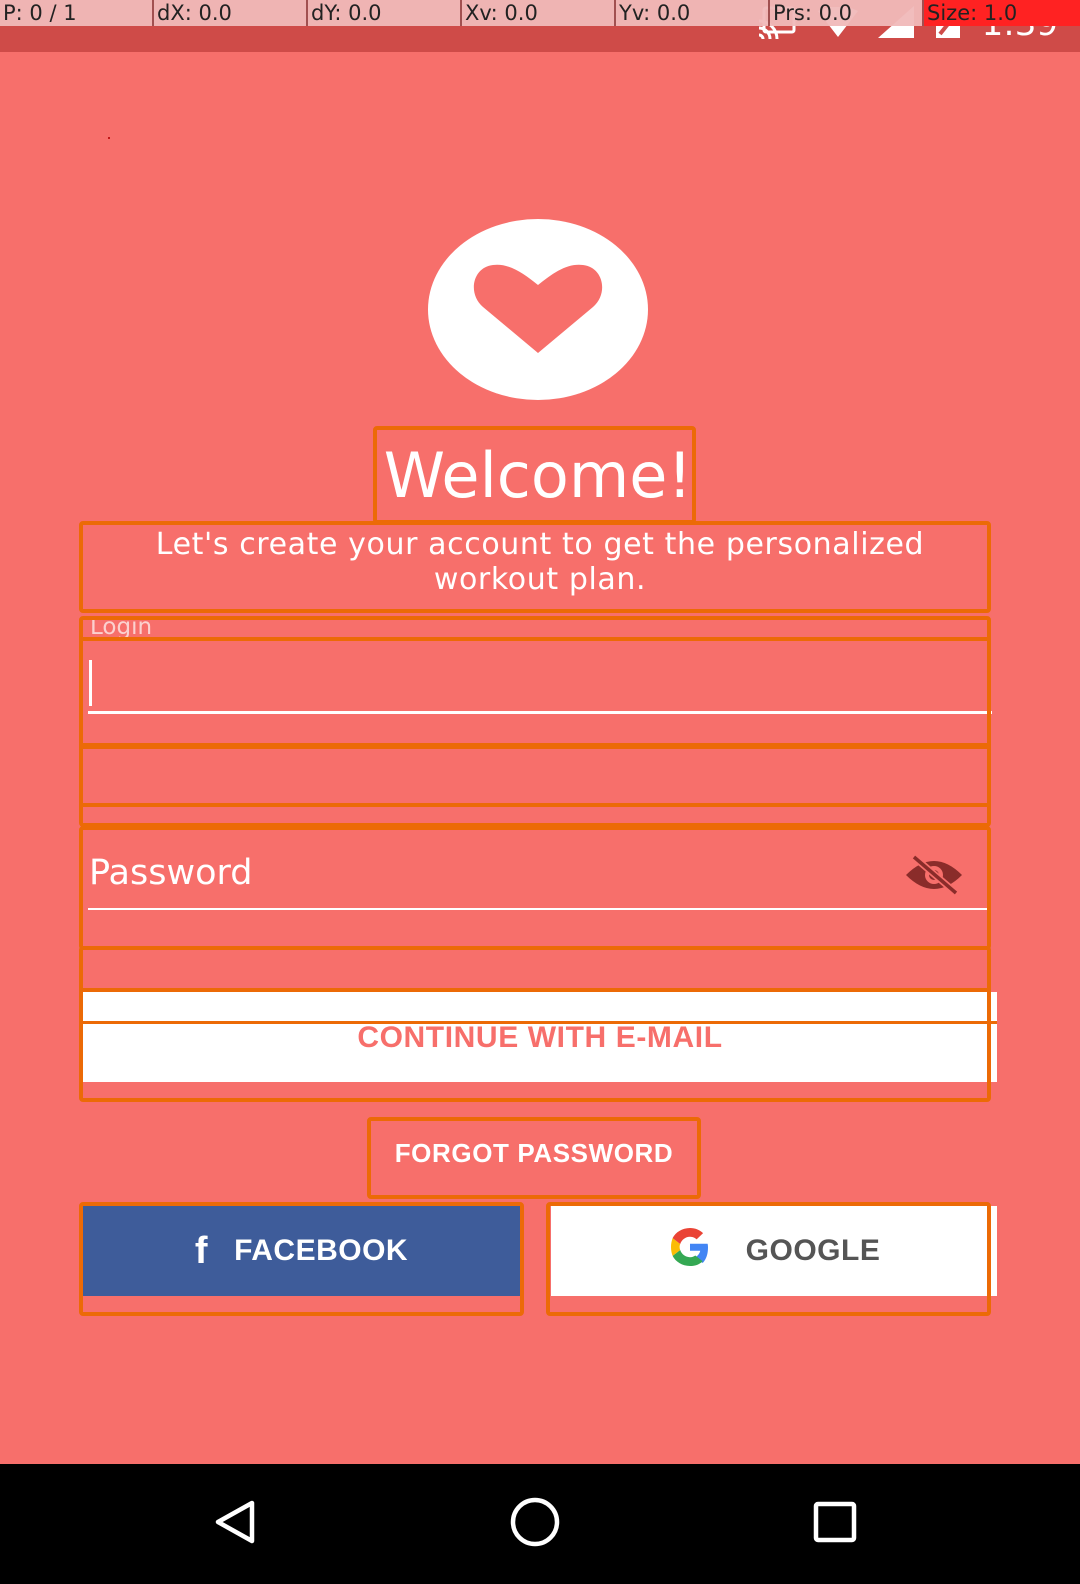  Describe the element at coordinates (535, 567) in the screenshot. I see `subtitle-outline` at that location.